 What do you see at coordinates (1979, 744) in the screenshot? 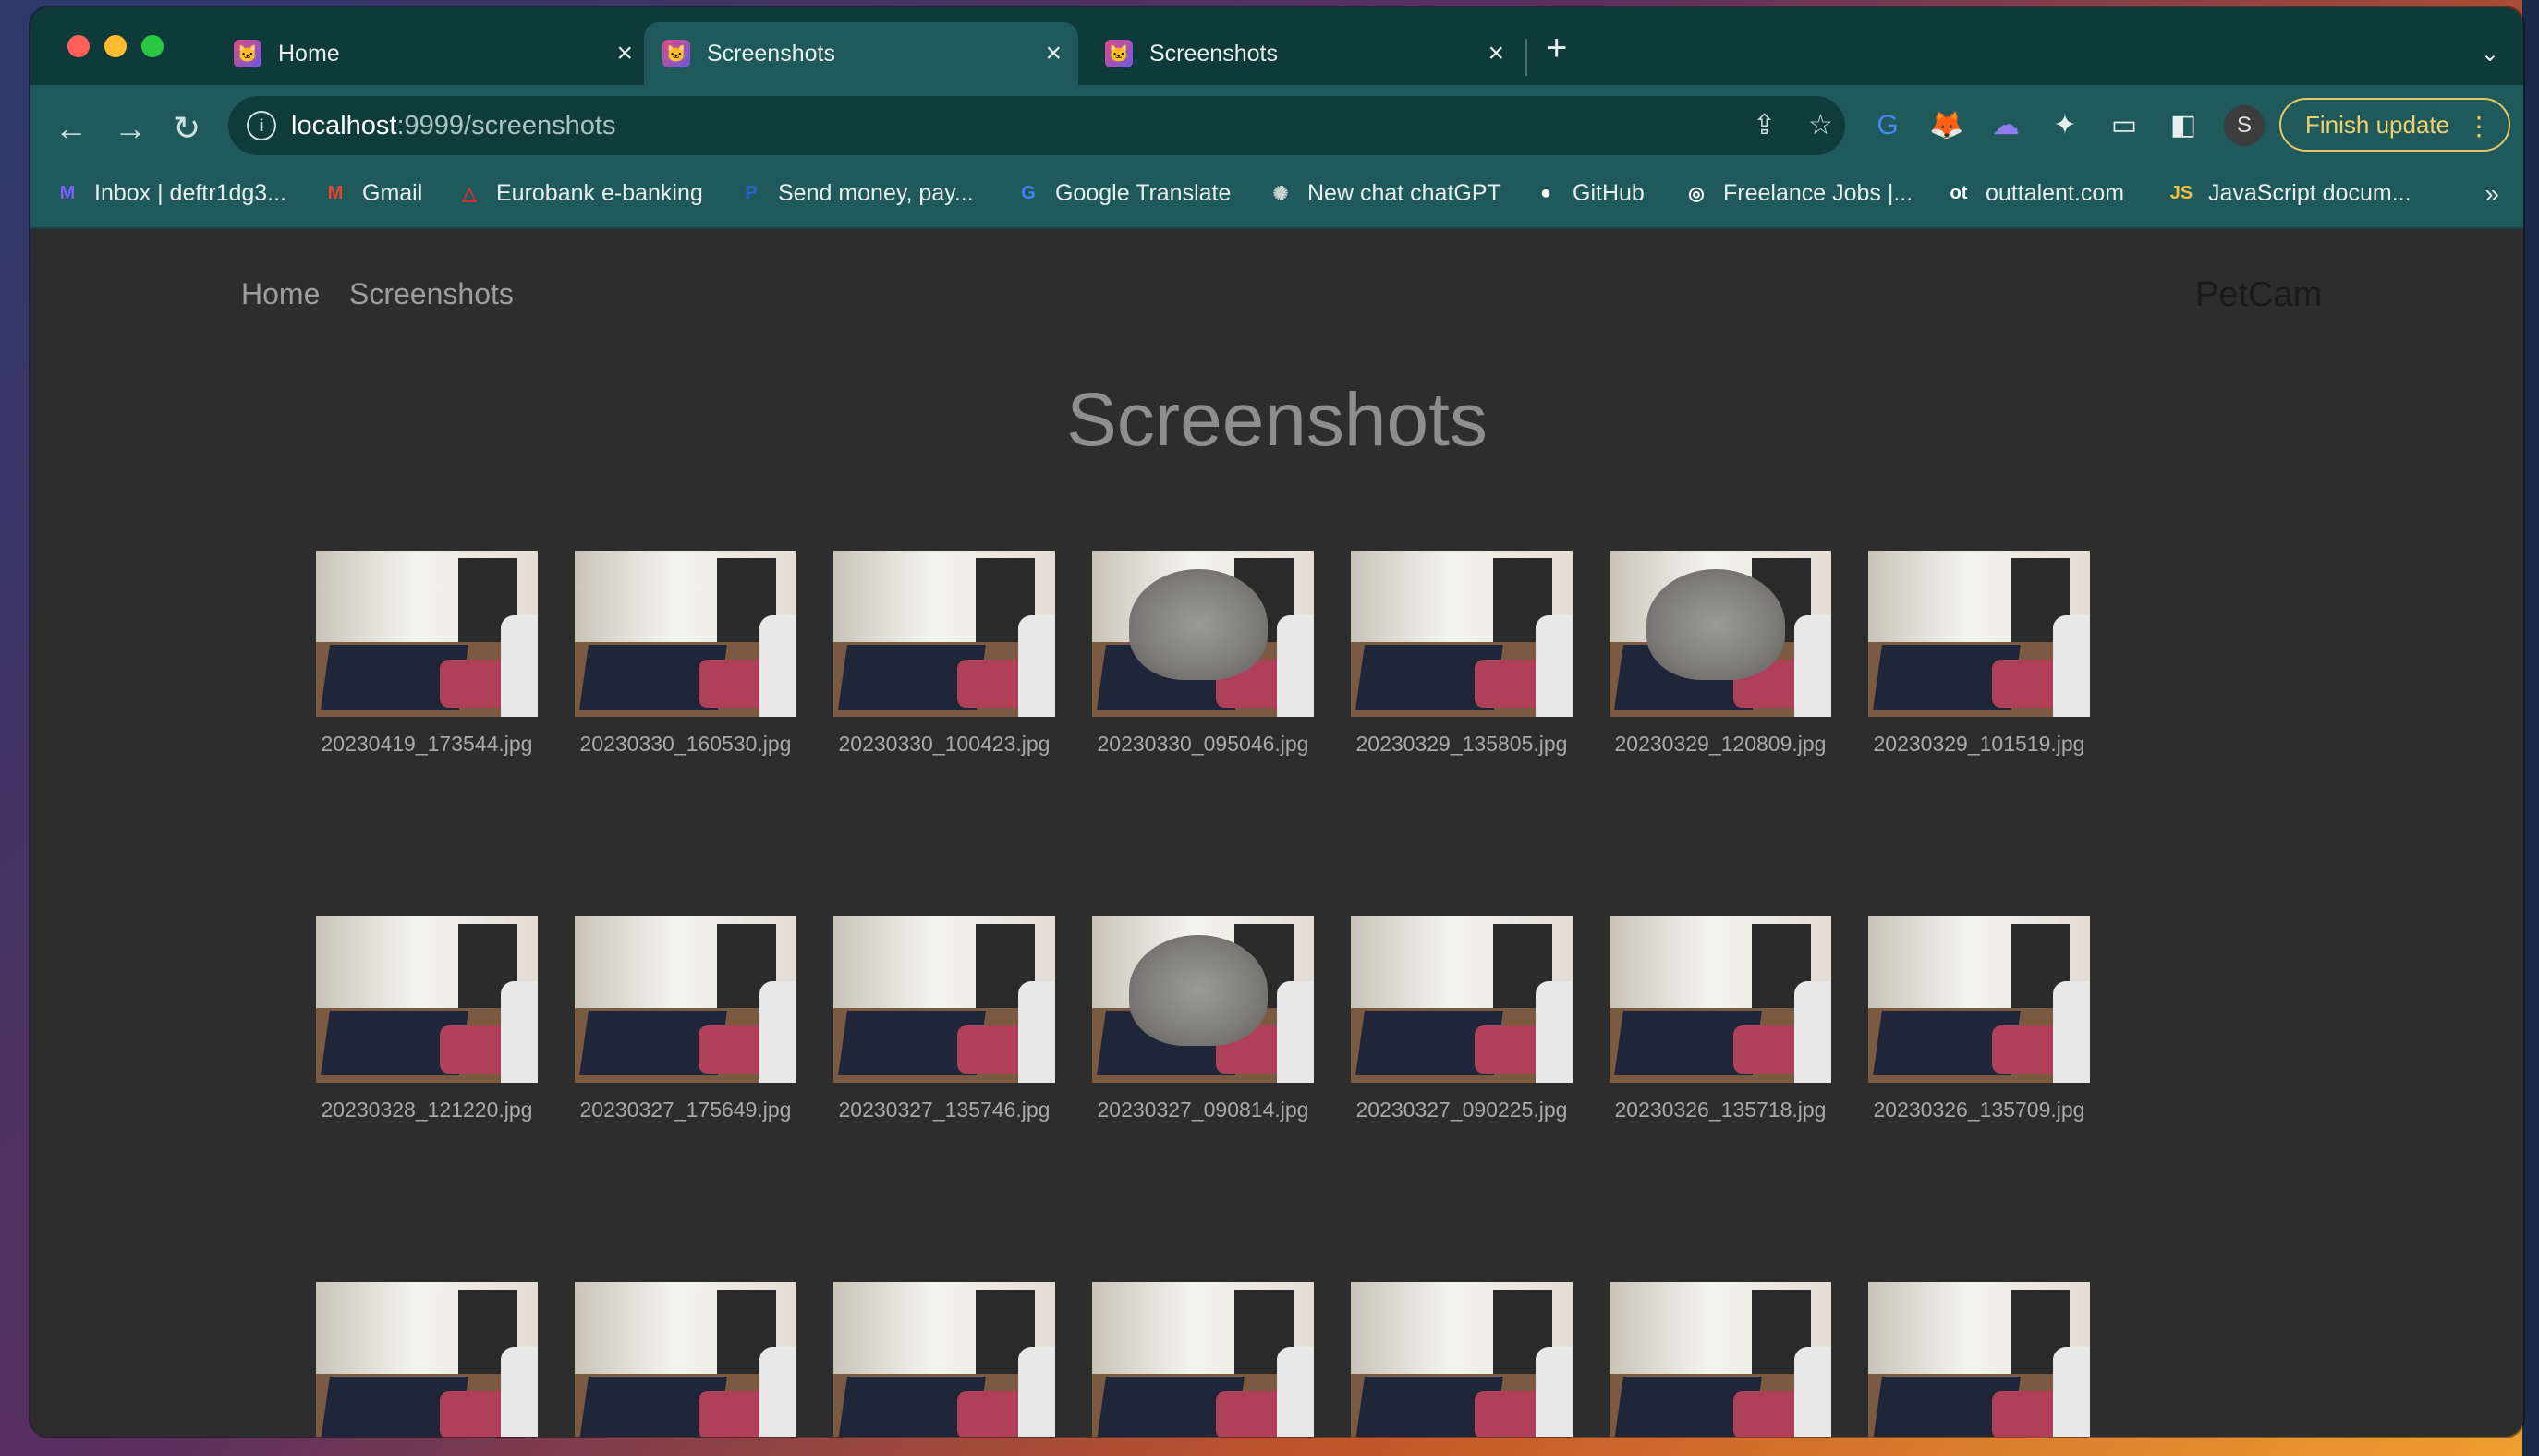
I see `screenshot-filename: 20230329_101519.jpg` at bounding box center [1979, 744].